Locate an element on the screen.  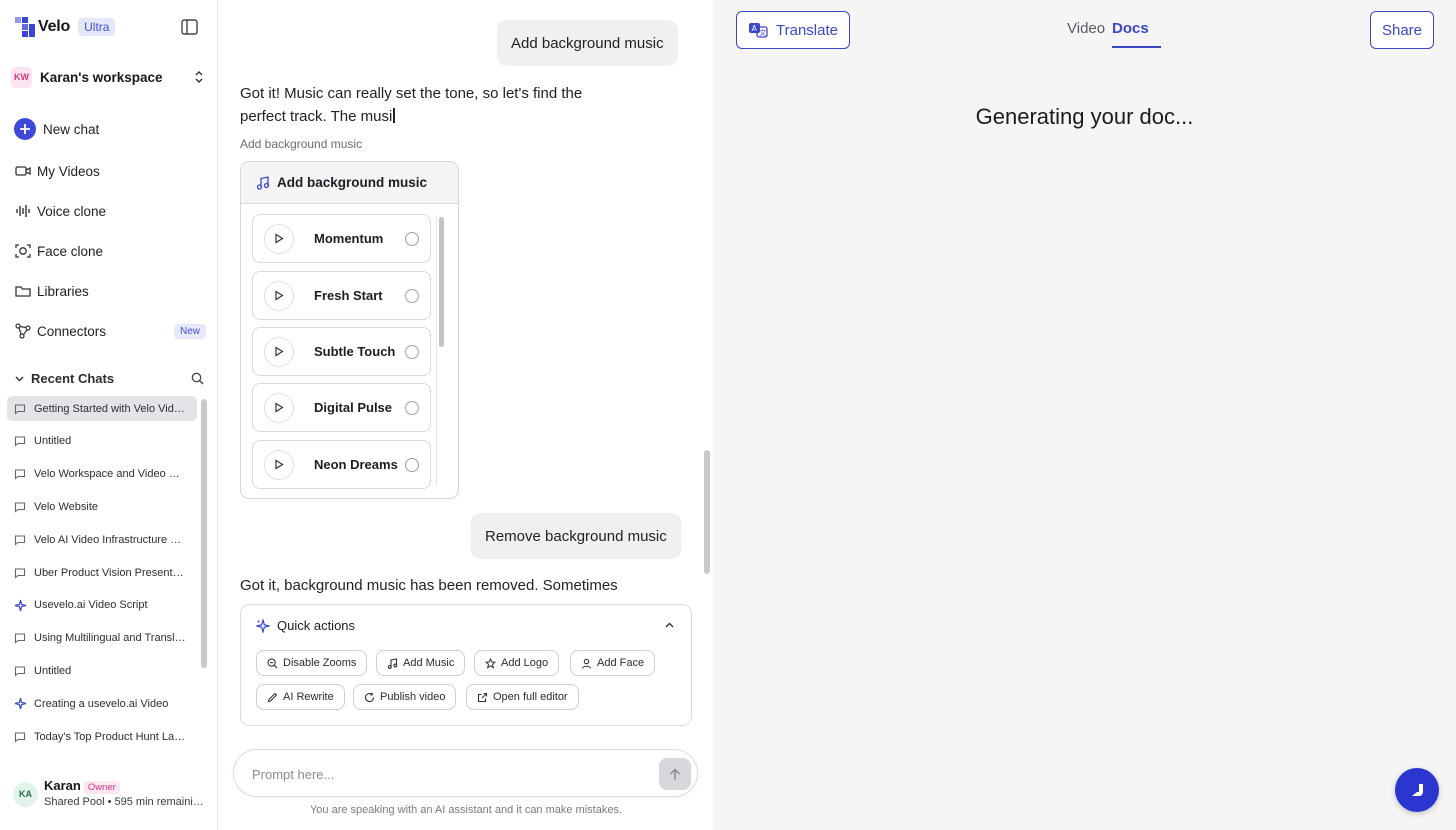
recent-chat-title: Creating a usevelo.ai Video is located at coordinates (101, 703).